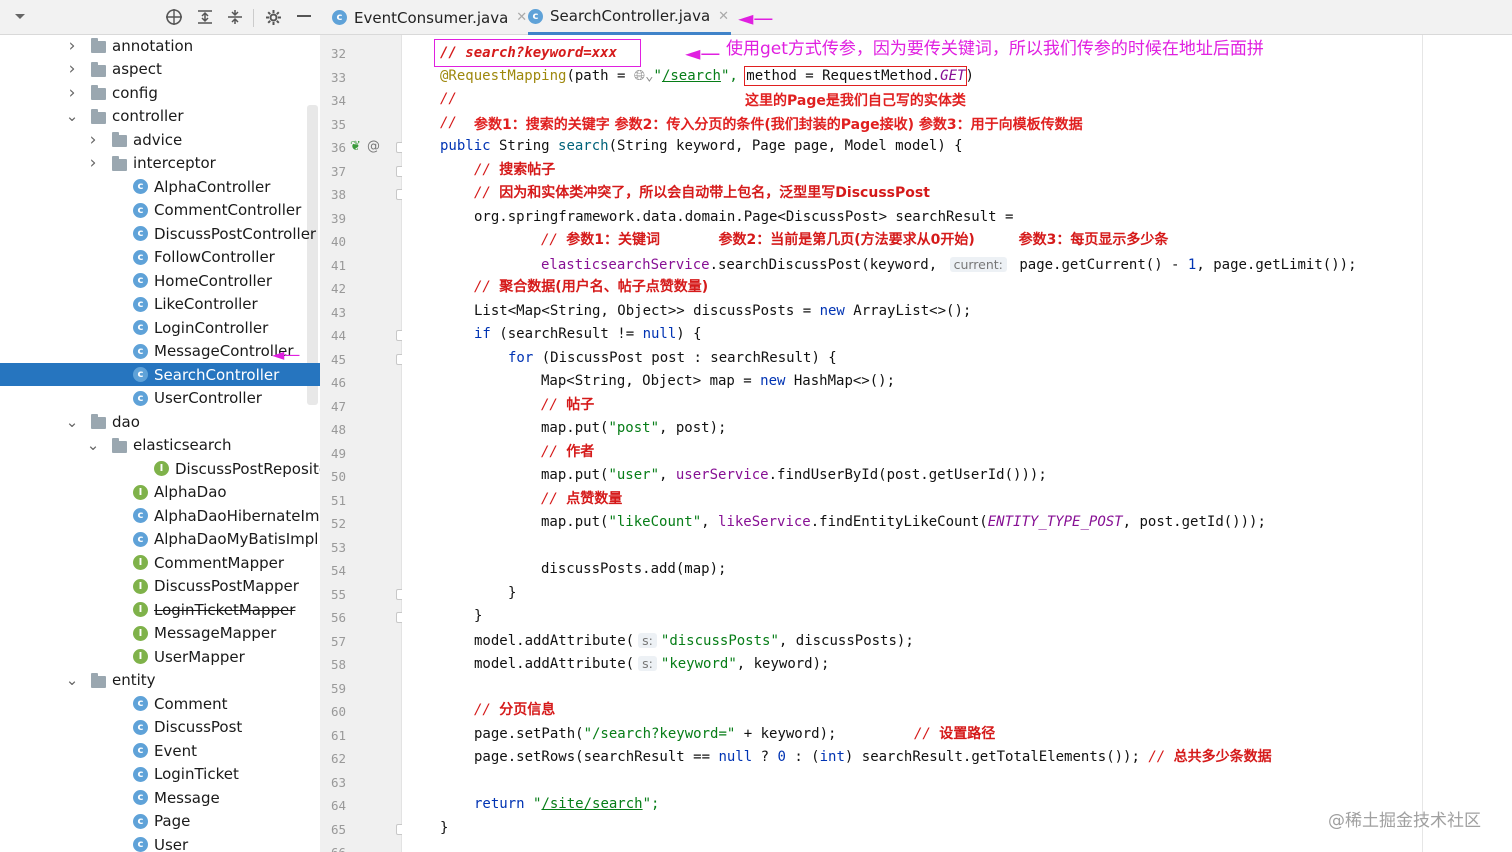 This screenshot has height=852, width=1512. Describe the element at coordinates (160, 515) in the screenshot. I see `tree-item-alphadaohibernateimpl: c AlphaDaoHibernateImpl` at that location.